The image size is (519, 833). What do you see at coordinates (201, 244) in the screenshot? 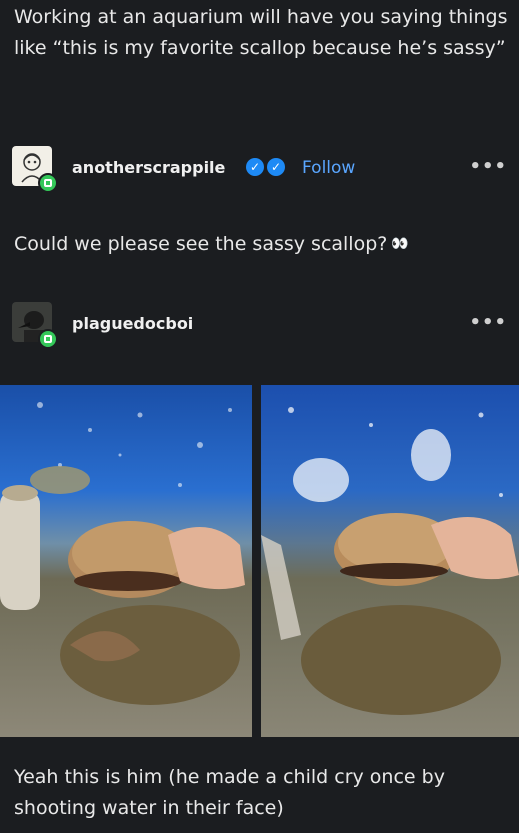
I see `reply1-text: Could we please see the sassy scallop?` at bounding box center [201, 244].